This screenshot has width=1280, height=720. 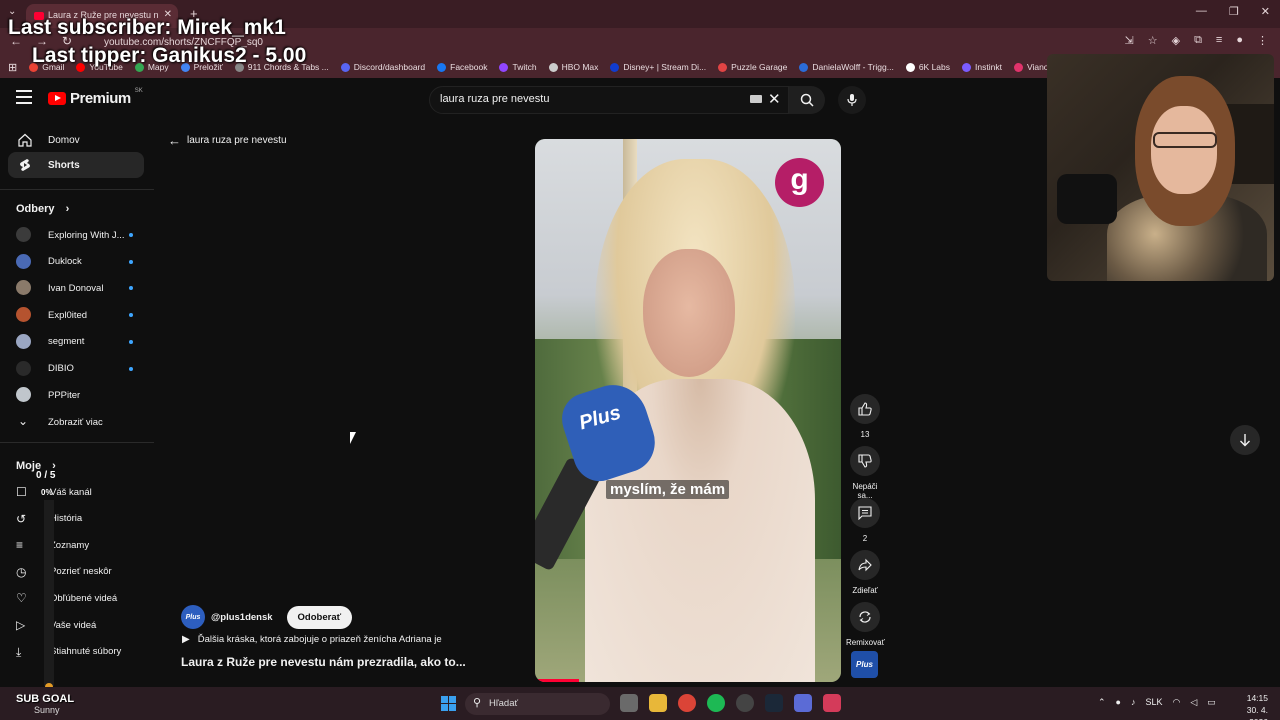 What do you see at coordinates (1219, 40) in the screenshot?
I see `media-icon: ≡` at bounding box center [1219, 40].